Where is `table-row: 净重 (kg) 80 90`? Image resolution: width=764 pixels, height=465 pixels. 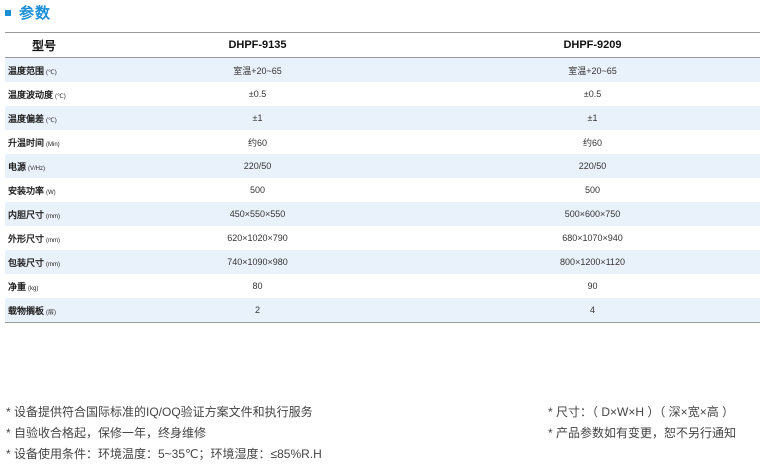
table-row: 净重 (kg) 80 90 is located at coordinates (382, 286).